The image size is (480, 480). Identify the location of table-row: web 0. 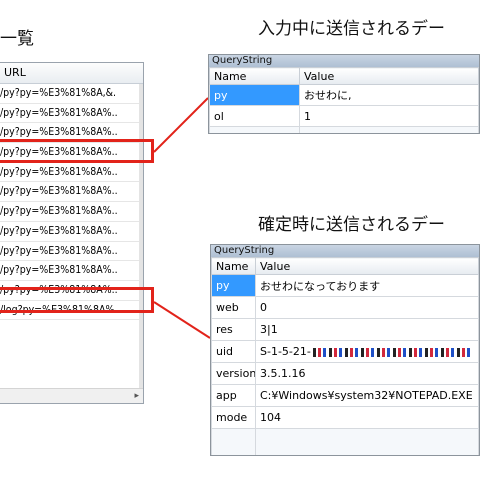
(345, 307).